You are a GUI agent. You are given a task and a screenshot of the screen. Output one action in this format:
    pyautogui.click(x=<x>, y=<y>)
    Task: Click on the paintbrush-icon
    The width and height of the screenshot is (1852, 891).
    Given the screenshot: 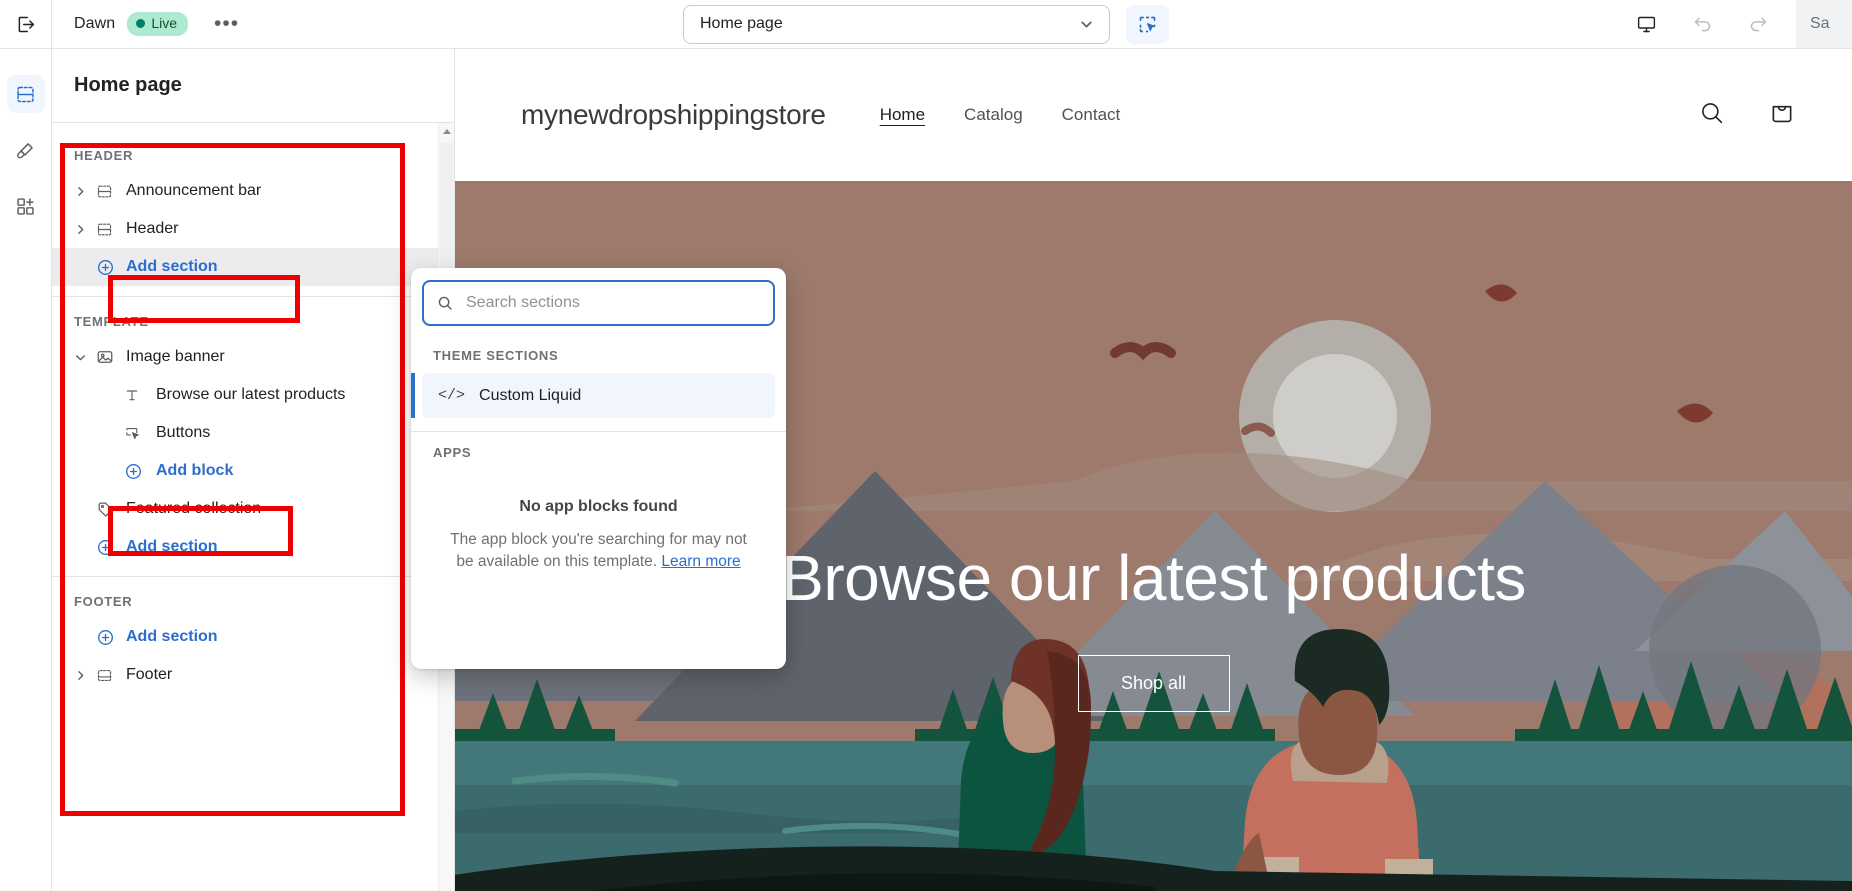 What is the action you would take?
    pyautogui.click(x=25, y=150)
    